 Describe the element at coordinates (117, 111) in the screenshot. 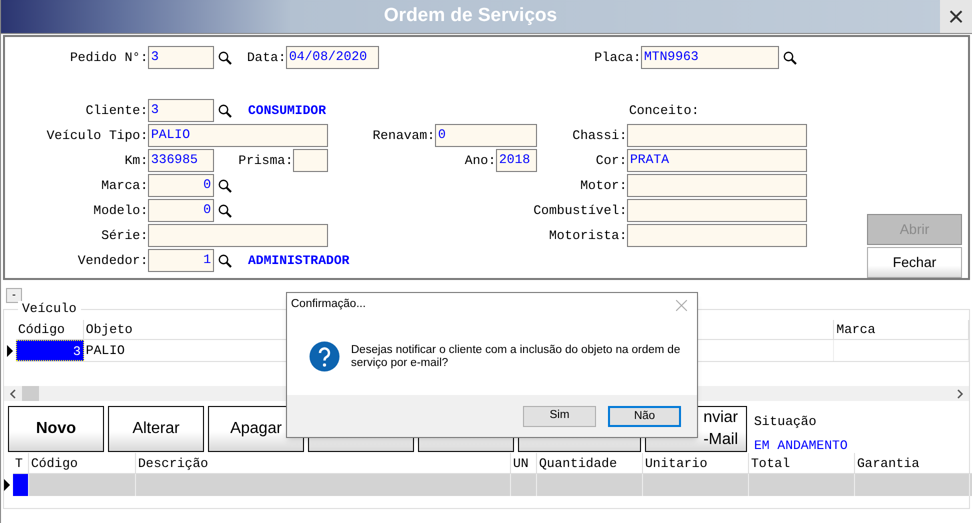

I see `field-label: Cliente:` at that location.